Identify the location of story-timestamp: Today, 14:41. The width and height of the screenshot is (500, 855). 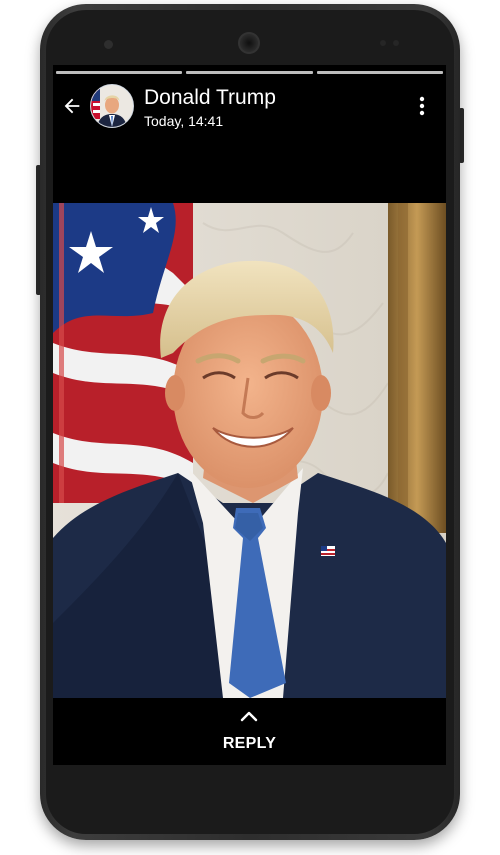
(184, 121).